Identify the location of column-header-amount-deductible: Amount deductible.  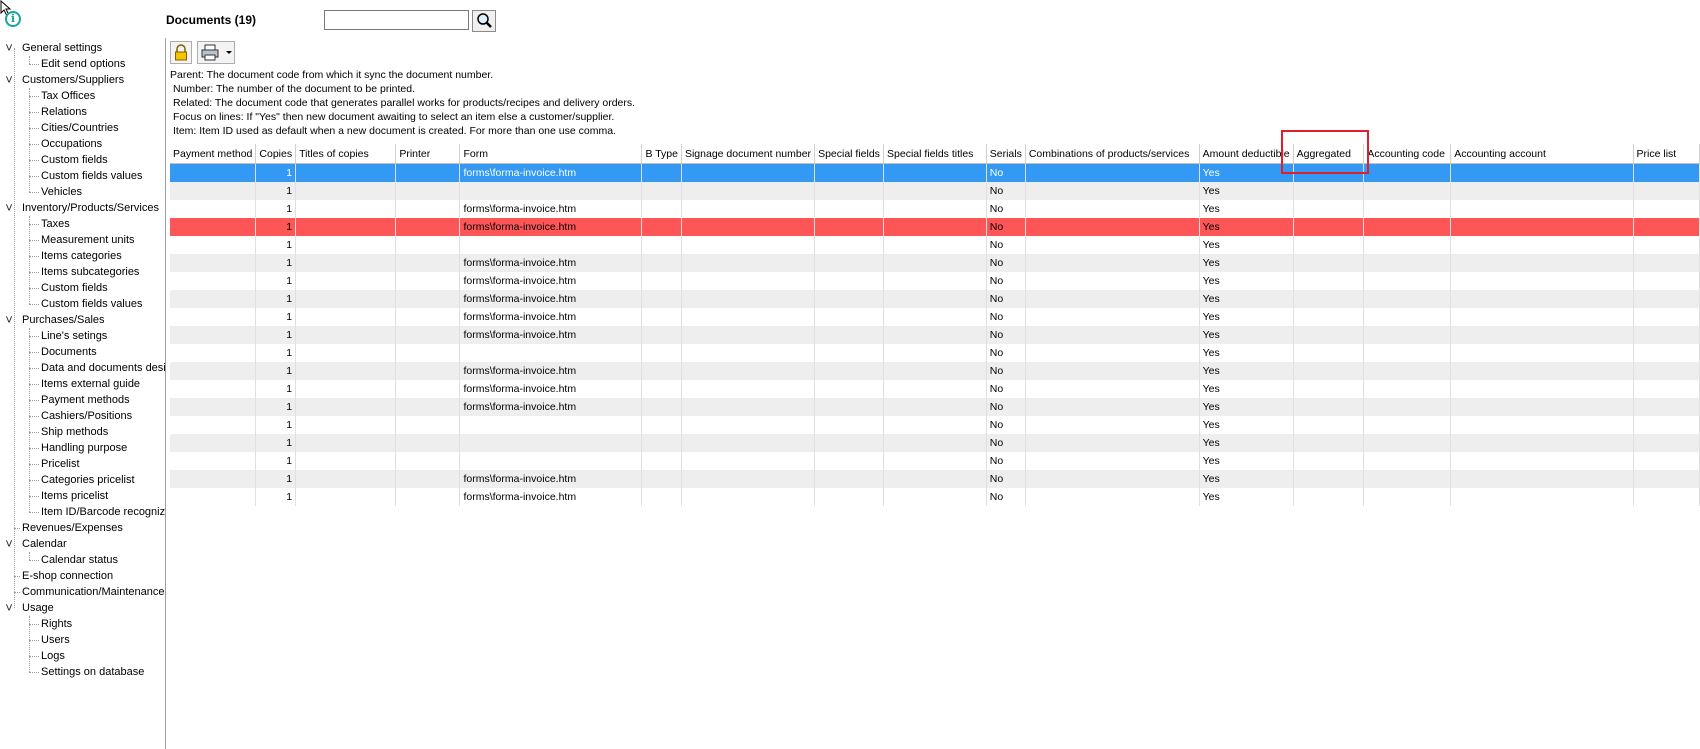
(1246, 154).